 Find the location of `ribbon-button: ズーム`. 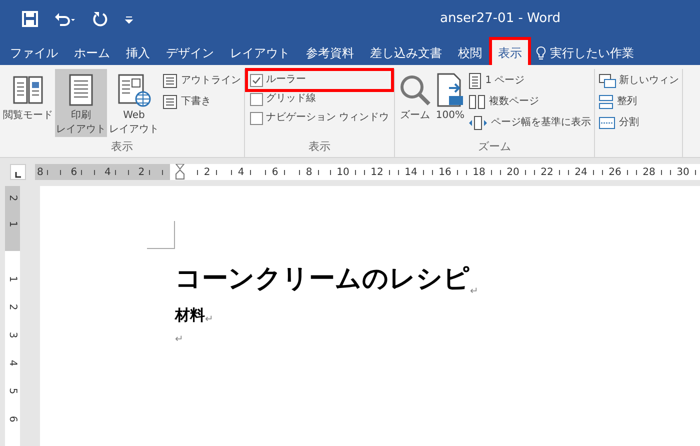

ribbon-button: ズーム is located at coordinates (415, 103).